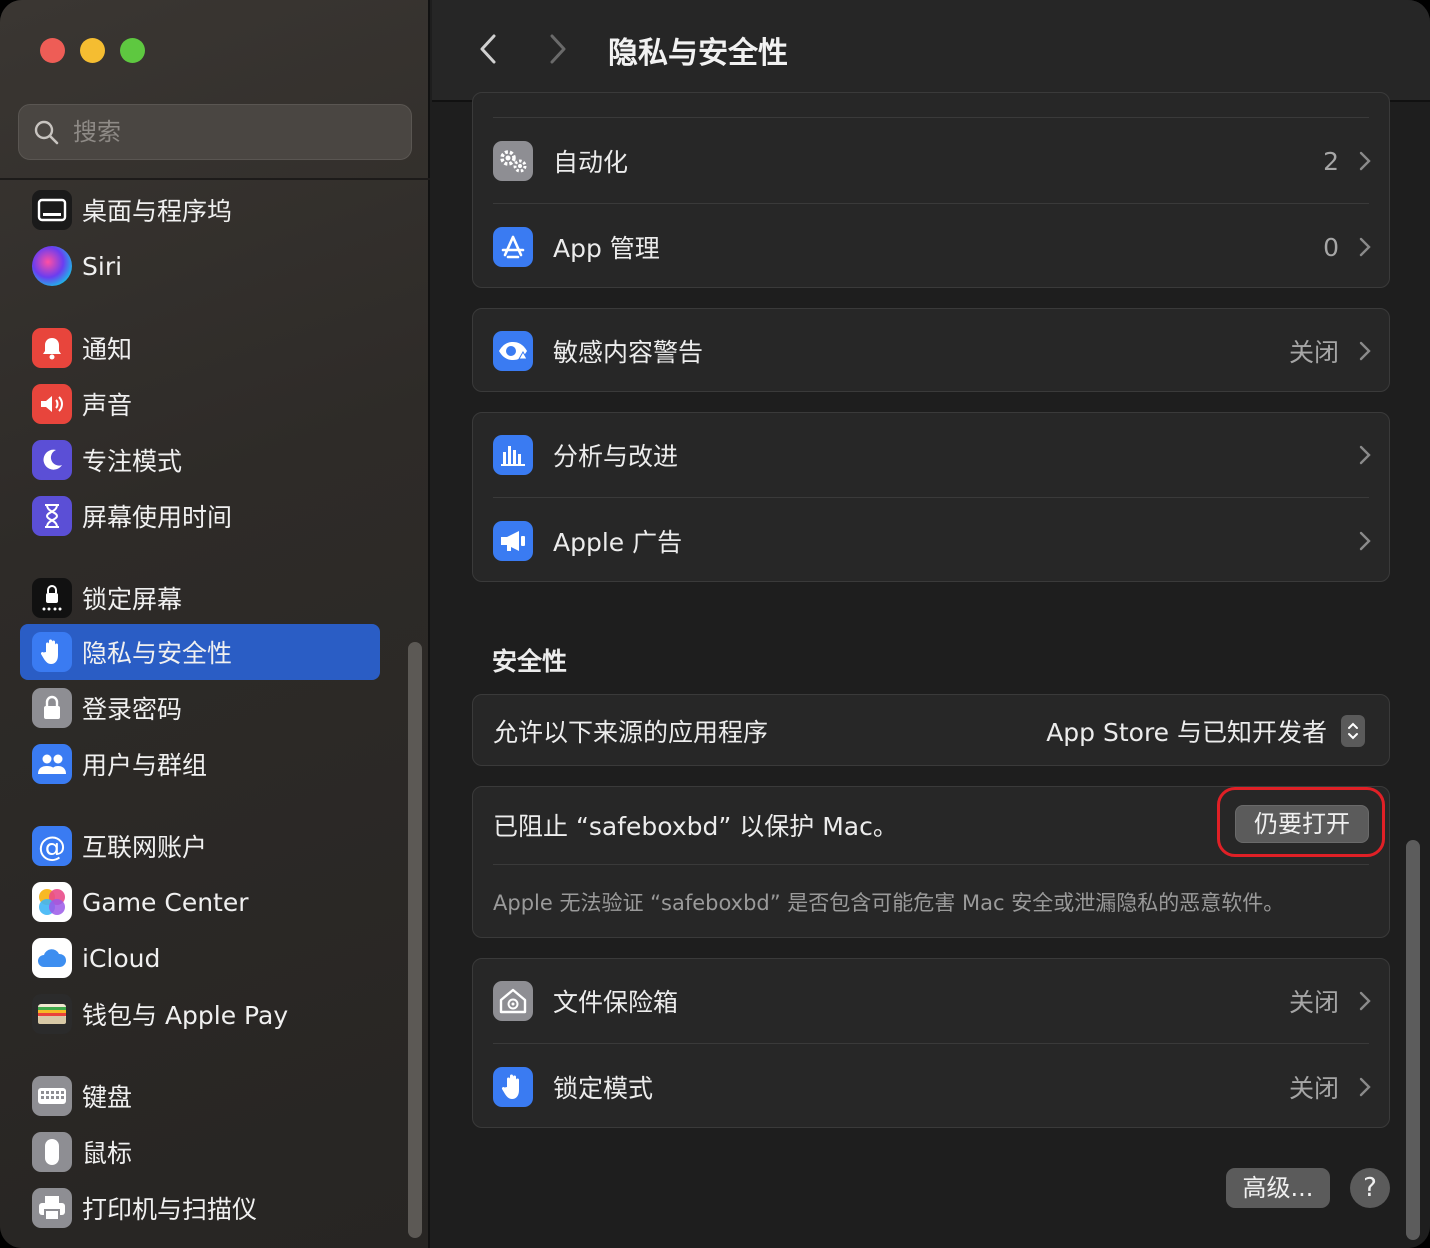 The width and height of the screenshot is (1430, 1248). I want to click on users-icon, so click(52, 764).